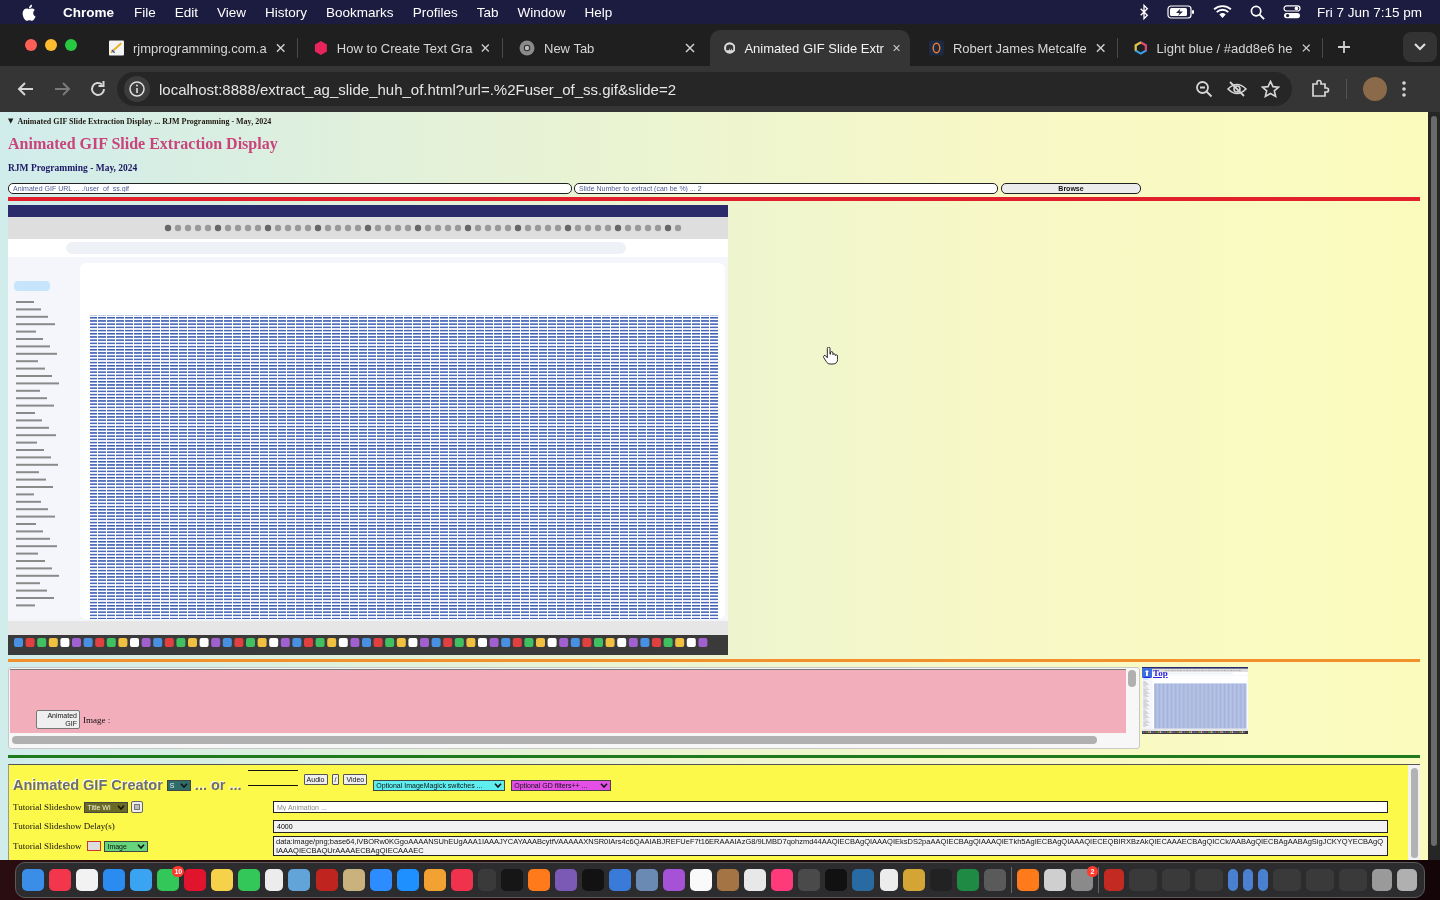 The width and height of the screenshot is (1440, 900). I want to click on creator-title: Animated GIF Creator, so click(88, 784).